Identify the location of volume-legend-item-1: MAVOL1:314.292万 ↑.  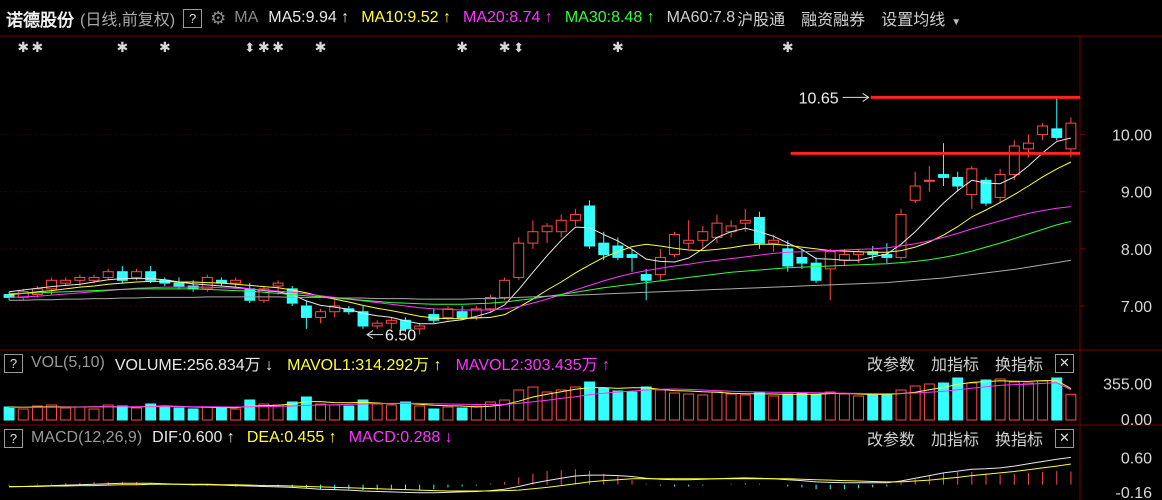
(364, 365).